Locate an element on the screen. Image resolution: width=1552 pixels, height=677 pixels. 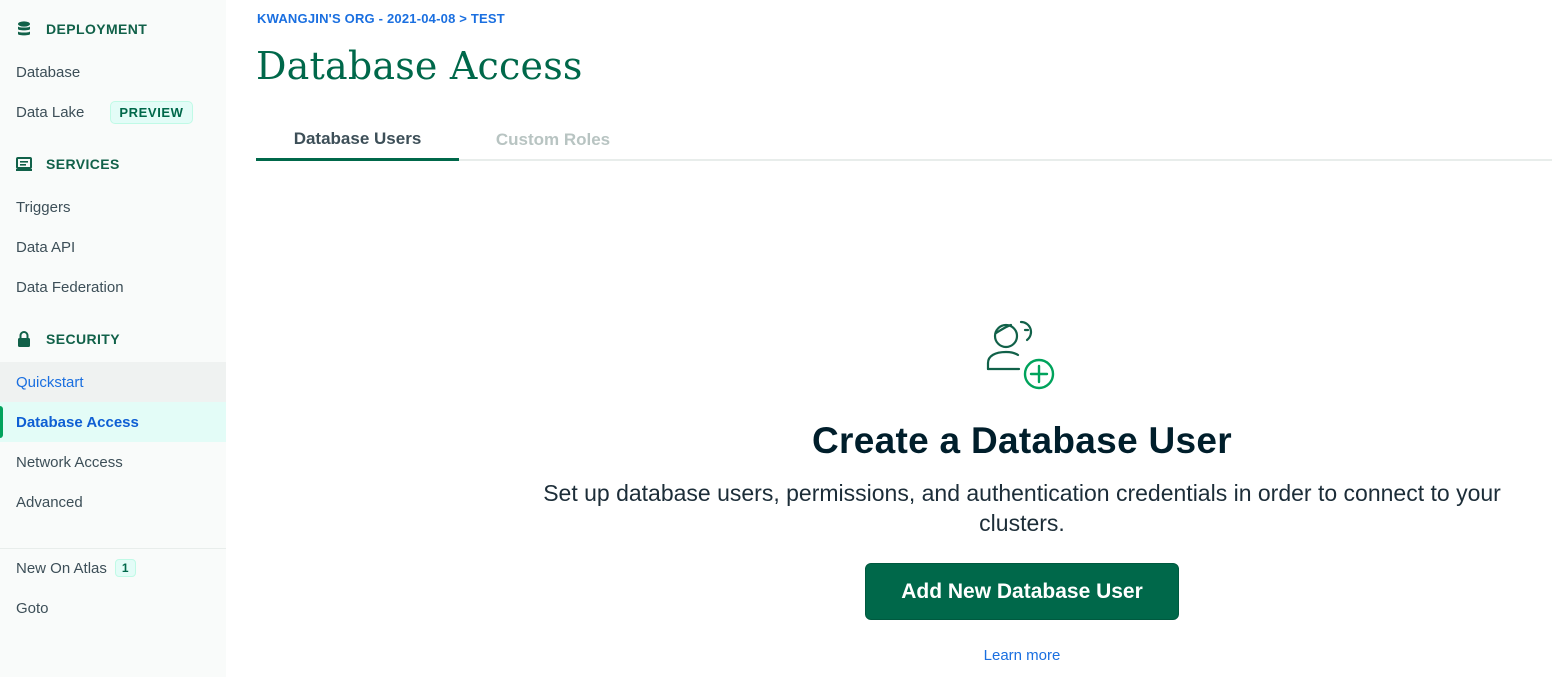
sidebar-item-network-access: Network Access is located at coordinates (113, 462).